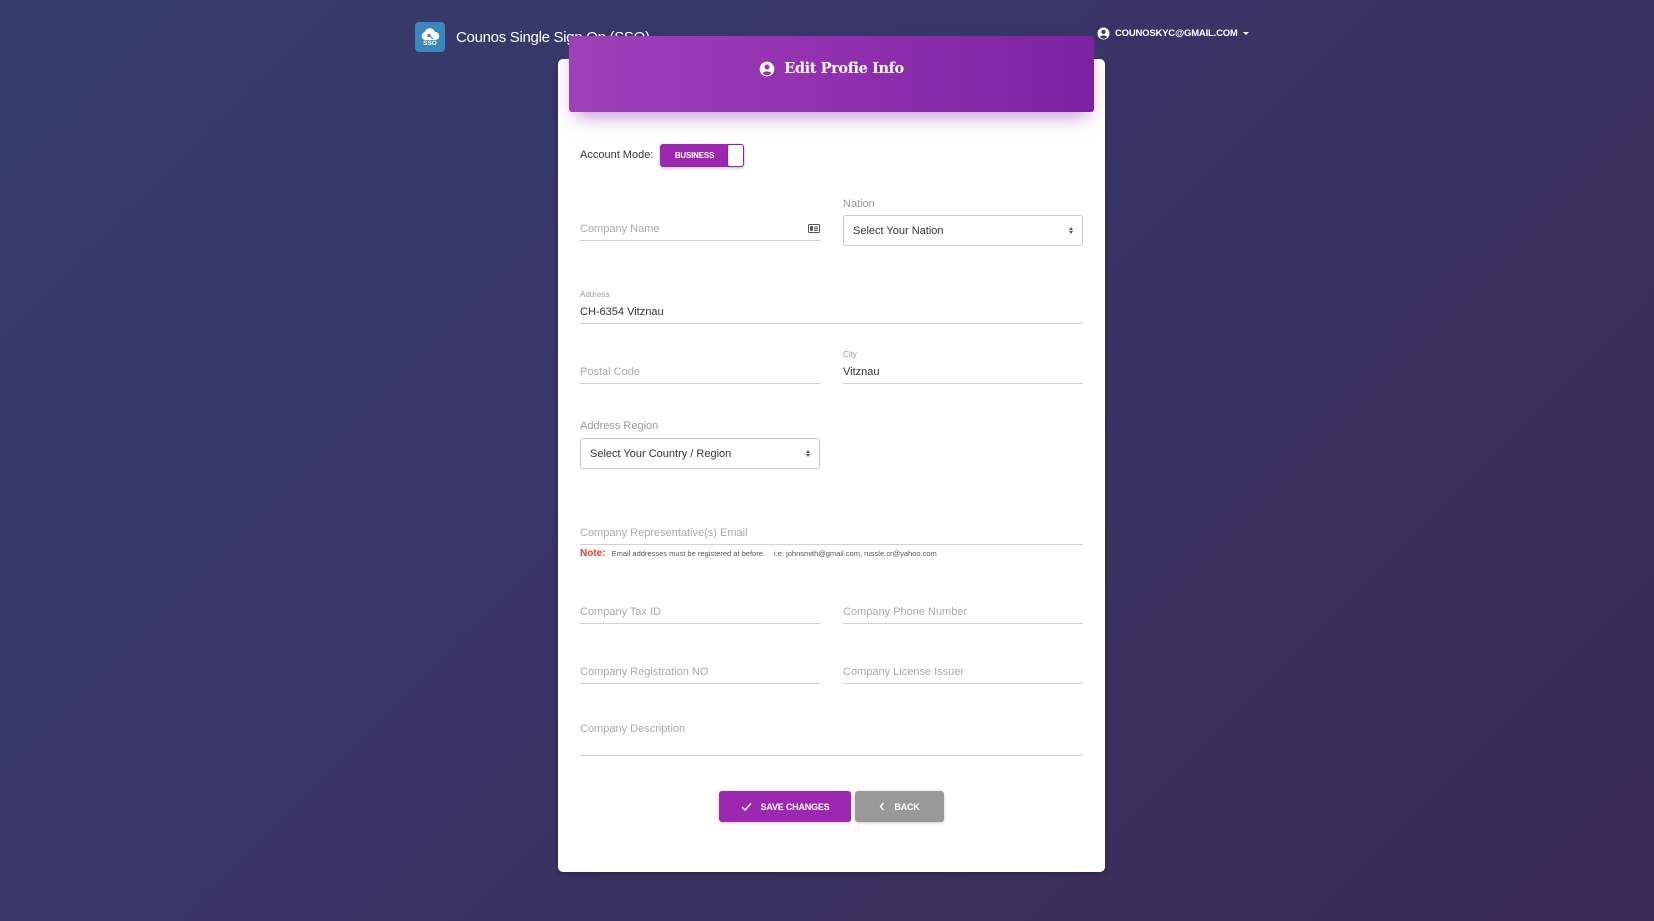 This screenshot has height=921, width=1654. I want to click on phone-number-placeholder: Company Phone Number, so click(905, 612).